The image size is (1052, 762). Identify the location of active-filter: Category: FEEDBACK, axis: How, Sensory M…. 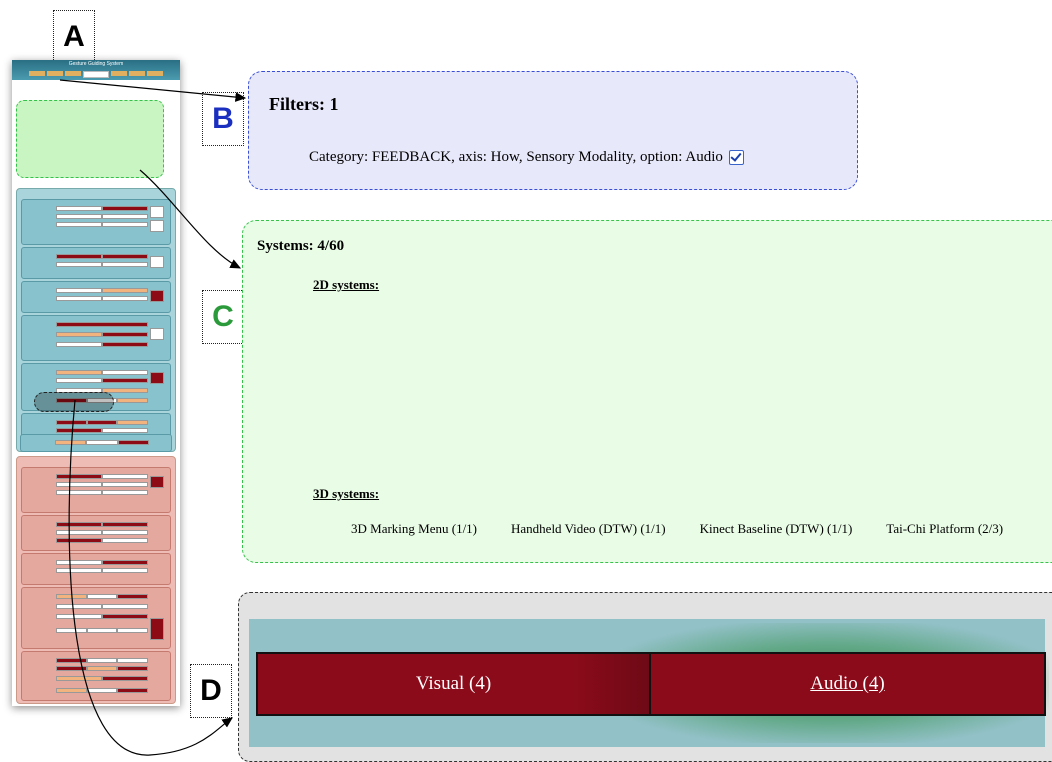
(526, 157).